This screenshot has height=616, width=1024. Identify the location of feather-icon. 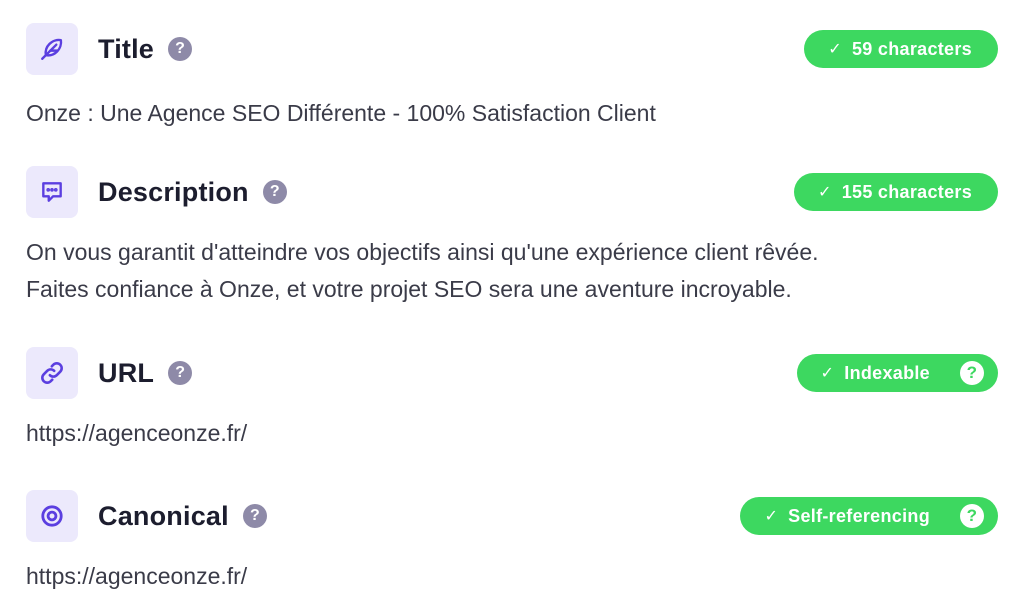
(52, 49).